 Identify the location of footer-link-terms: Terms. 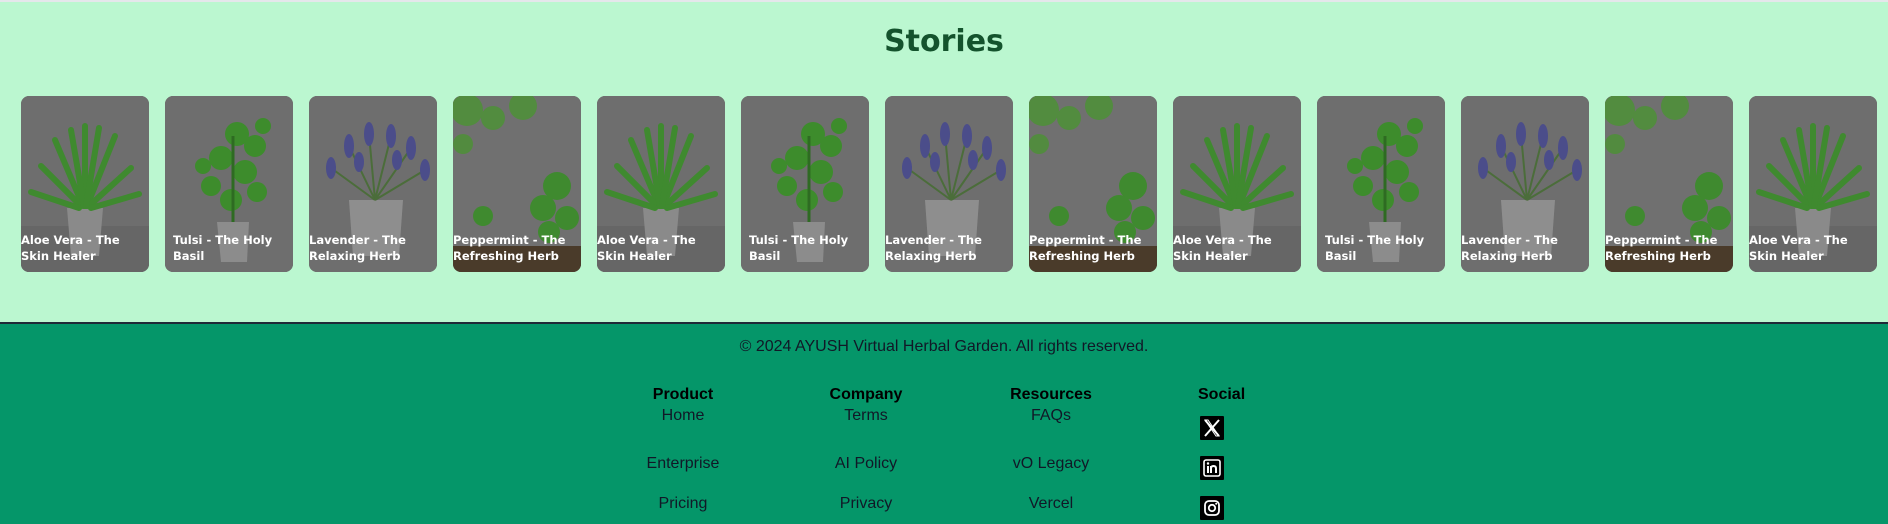
(866, 424).